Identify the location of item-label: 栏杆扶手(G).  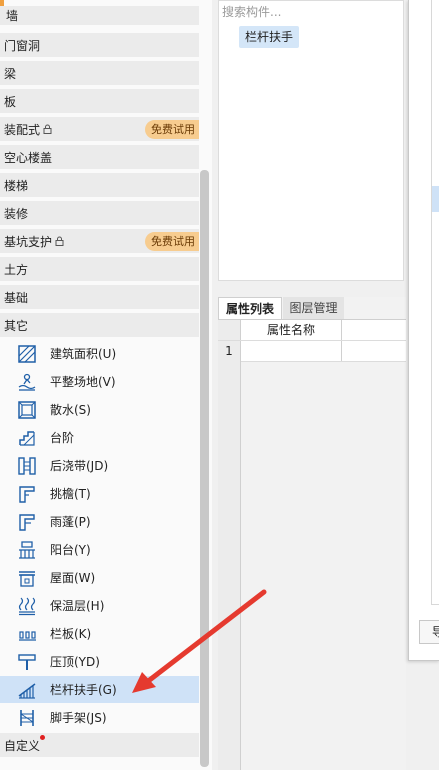
(83, 690).